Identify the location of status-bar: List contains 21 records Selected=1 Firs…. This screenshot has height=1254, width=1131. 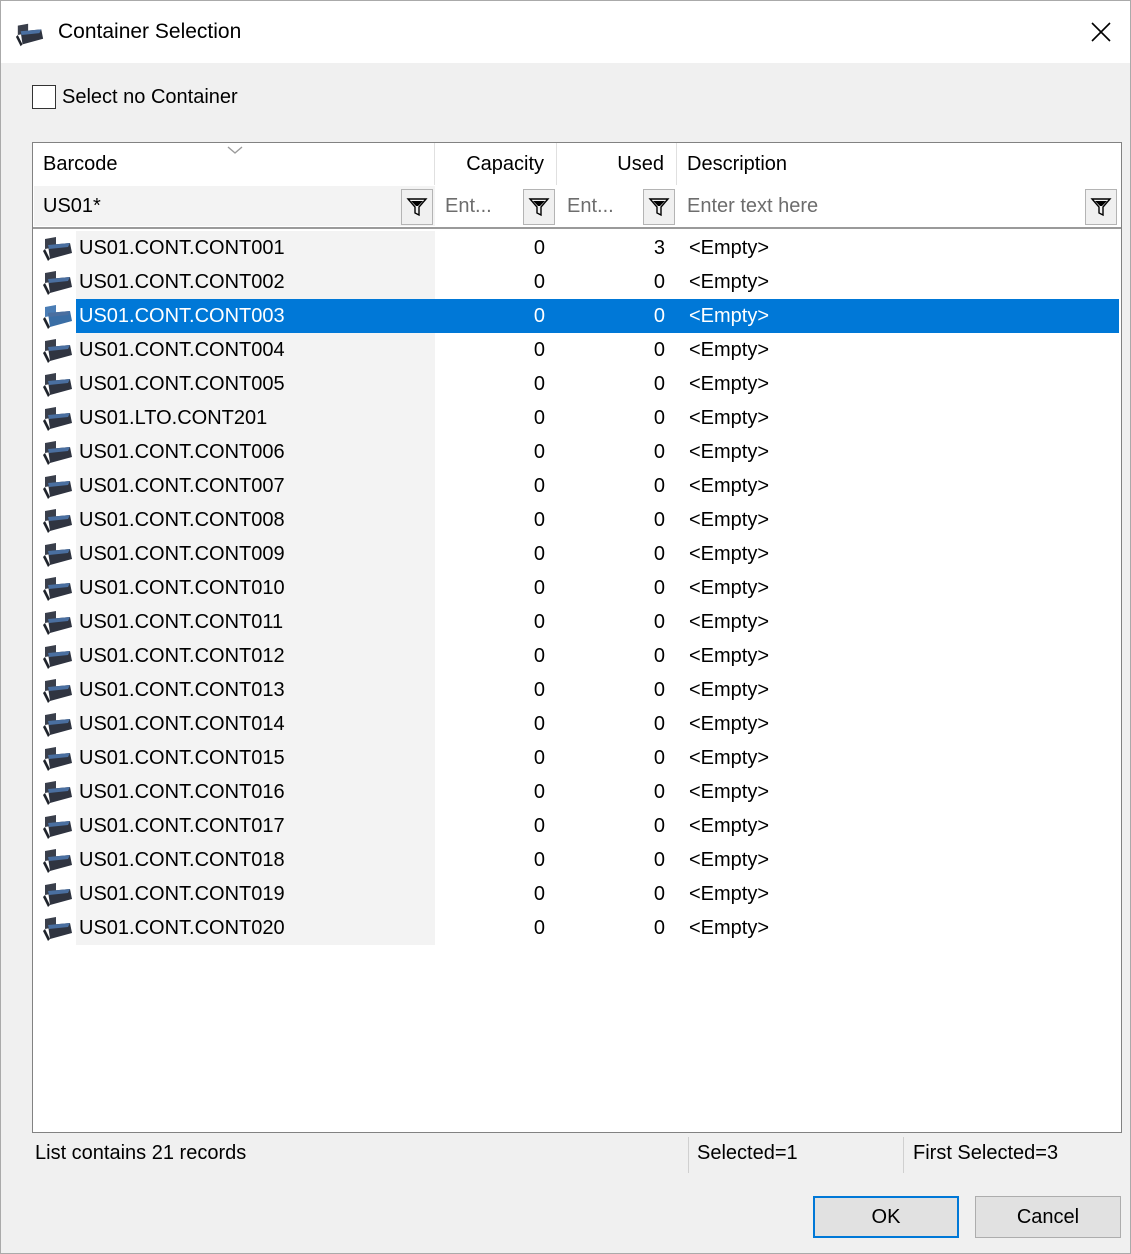
(577, 1155).